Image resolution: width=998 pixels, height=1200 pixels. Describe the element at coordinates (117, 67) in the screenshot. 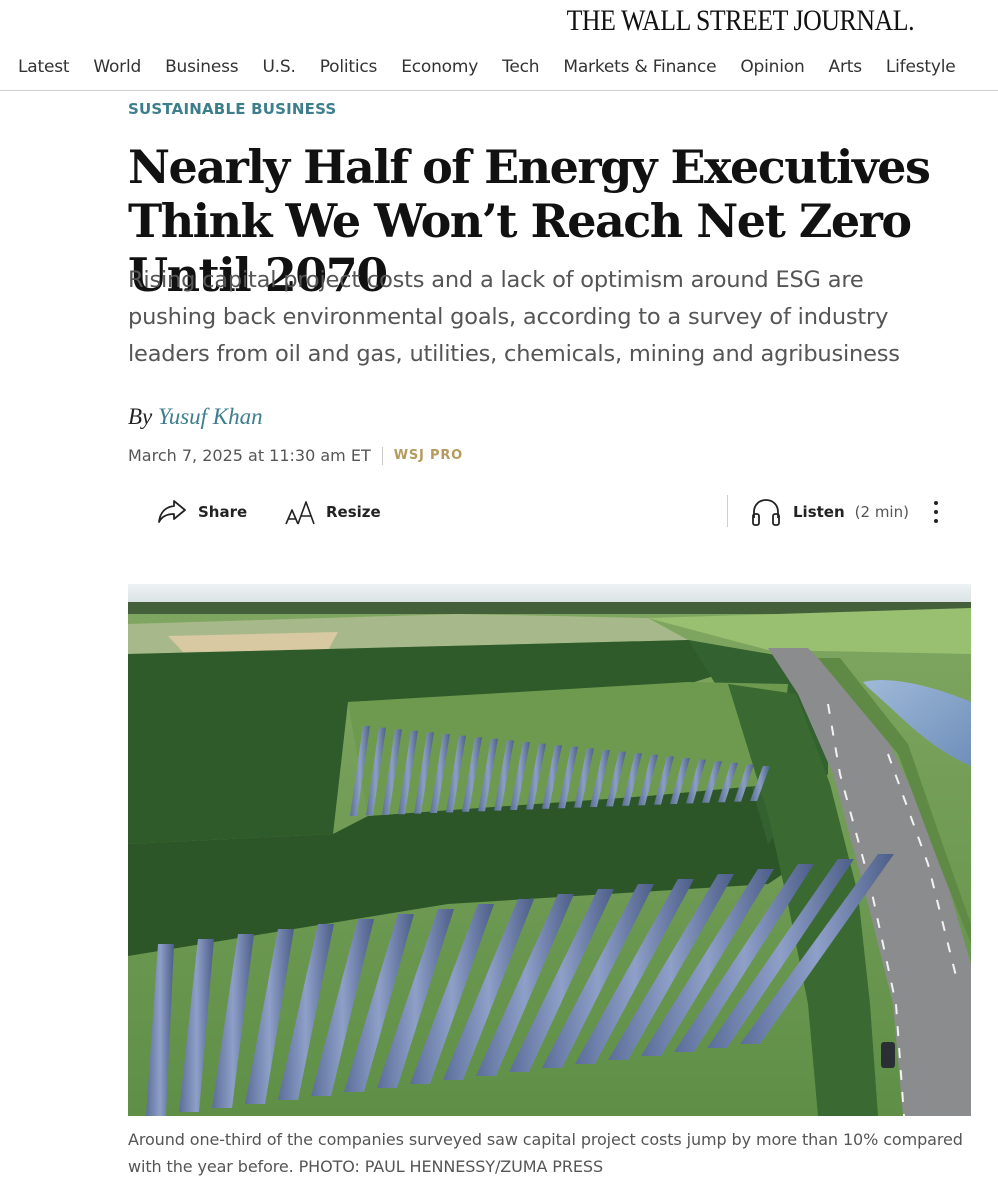

I see `nav-item-world: World` at that location.